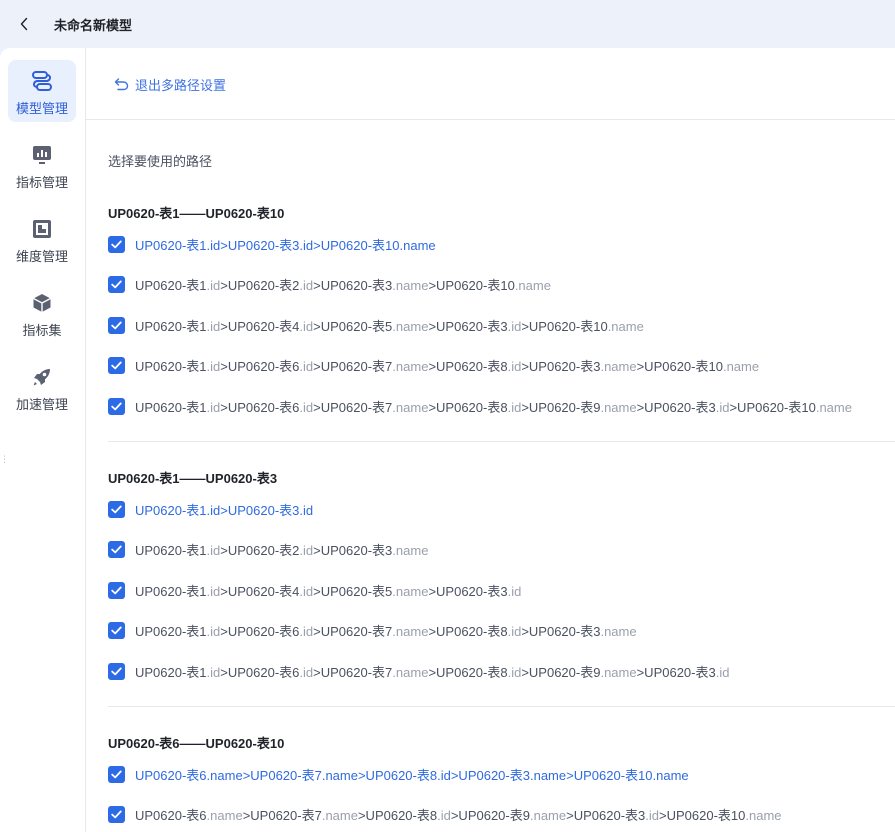 Image resolution: width=895 pixels, height=832 pixels. What do you see at coordinates (447, 24) in the screenshot?
I see `top-bar: 未命名新模型` at bounding box center [447, 24].